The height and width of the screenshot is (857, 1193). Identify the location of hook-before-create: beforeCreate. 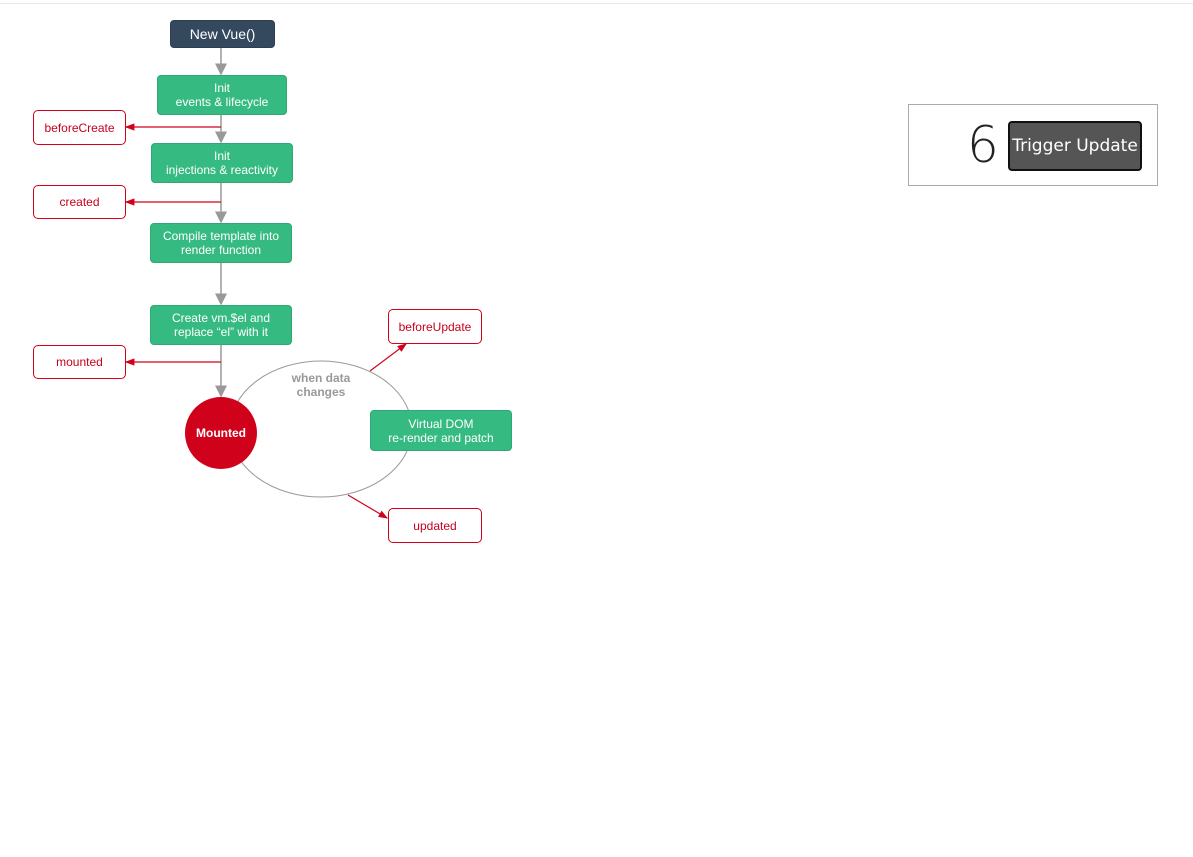
(79, 127).